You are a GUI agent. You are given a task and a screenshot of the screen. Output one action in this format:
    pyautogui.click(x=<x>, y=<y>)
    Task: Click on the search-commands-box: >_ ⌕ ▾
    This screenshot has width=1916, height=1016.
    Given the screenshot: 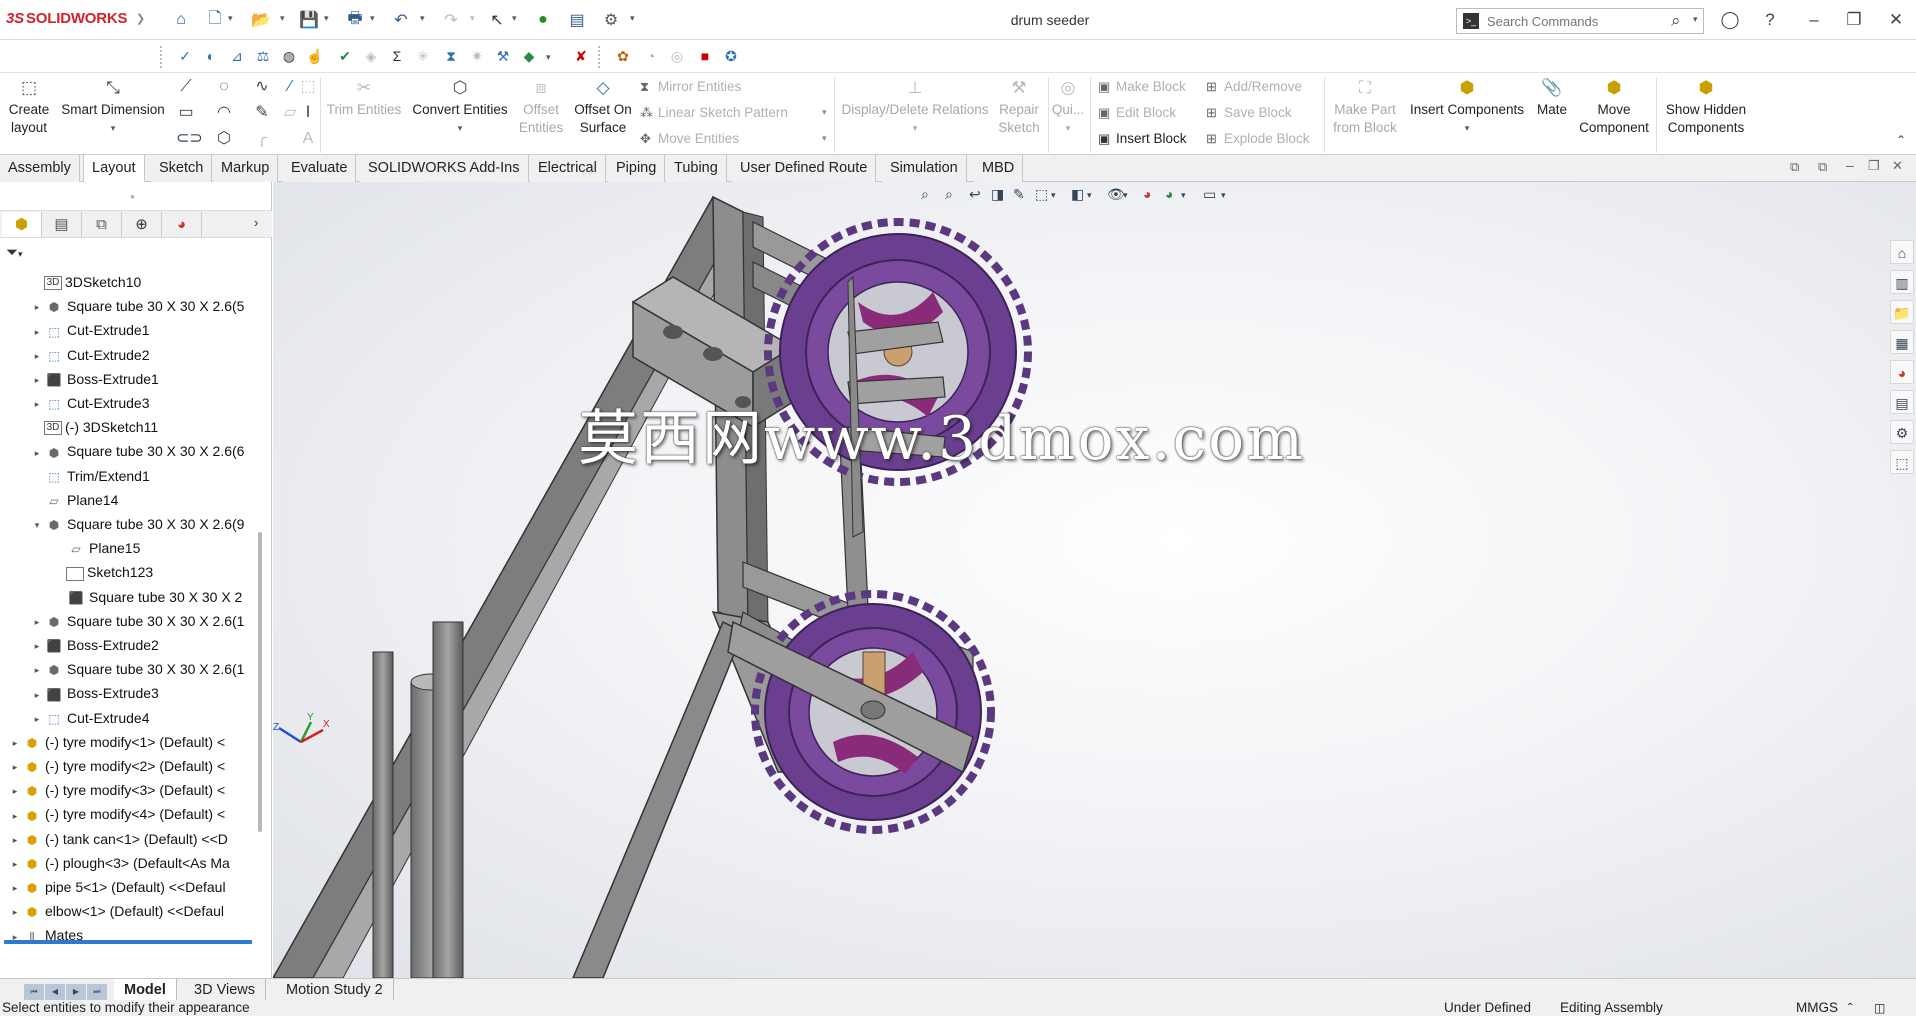 What is the action you would take?
    pyautogui.click(x=1580, y=21)
    